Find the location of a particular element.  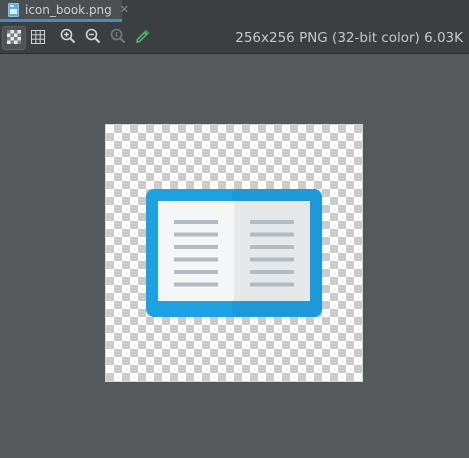

tab-icon-book: icon_book.png ✕ is located at coordinates (64, 11).